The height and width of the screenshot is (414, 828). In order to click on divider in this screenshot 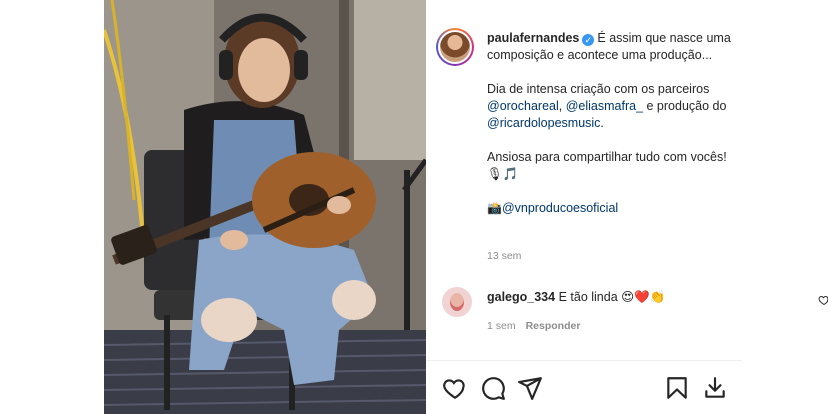, I will do `click(584, 360)`.